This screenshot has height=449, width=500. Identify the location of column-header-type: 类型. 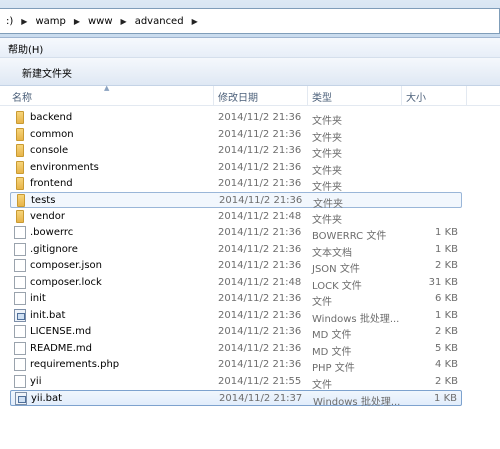
(322, 96).